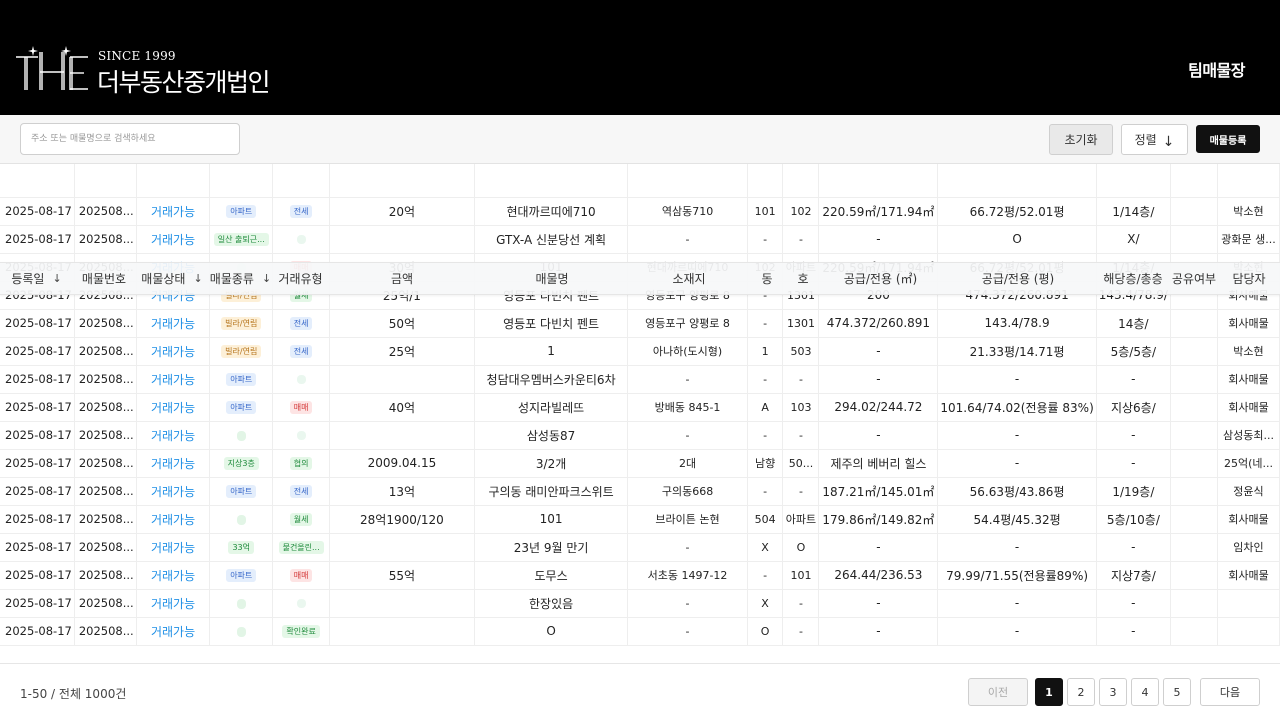 This screenshot has width=1280, height=720. What do you see at coordinates (1049, 692) in the screenshot?
I see `page-button-1: 1` at bounding box center [1049, 692].